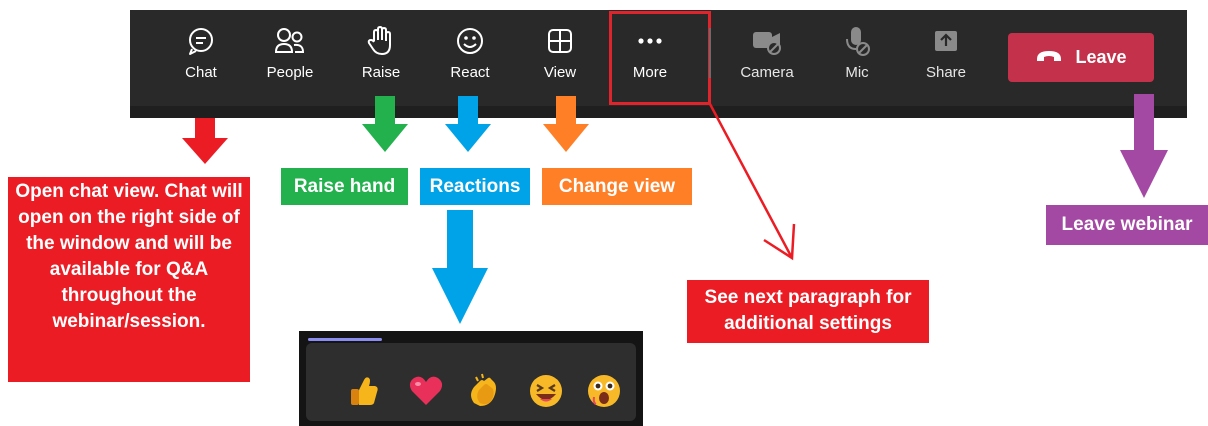  What do you see at coordinates (560, 72) in the screenshot?
I see `view-label: View` at bounding box center [560, 72].